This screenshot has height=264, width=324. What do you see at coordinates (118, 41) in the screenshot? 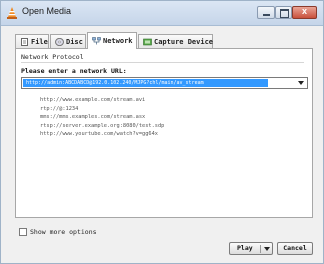
I see `tab-network-label: Network` at bounding box center [118, 41].